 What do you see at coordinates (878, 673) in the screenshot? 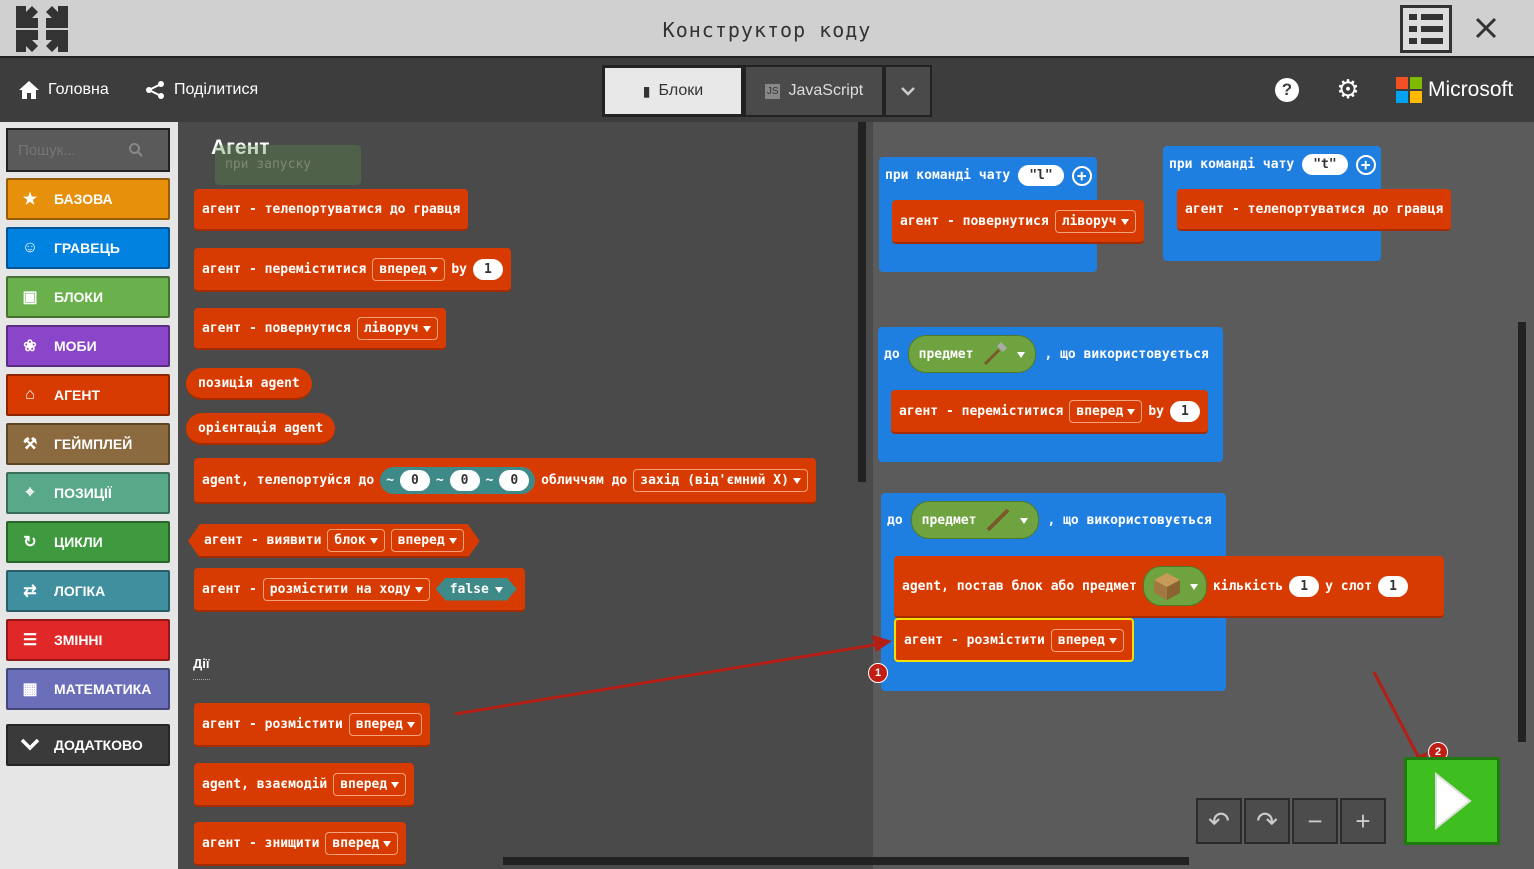
I see `annotation-badge: 1` at bounding box center [878, 673].